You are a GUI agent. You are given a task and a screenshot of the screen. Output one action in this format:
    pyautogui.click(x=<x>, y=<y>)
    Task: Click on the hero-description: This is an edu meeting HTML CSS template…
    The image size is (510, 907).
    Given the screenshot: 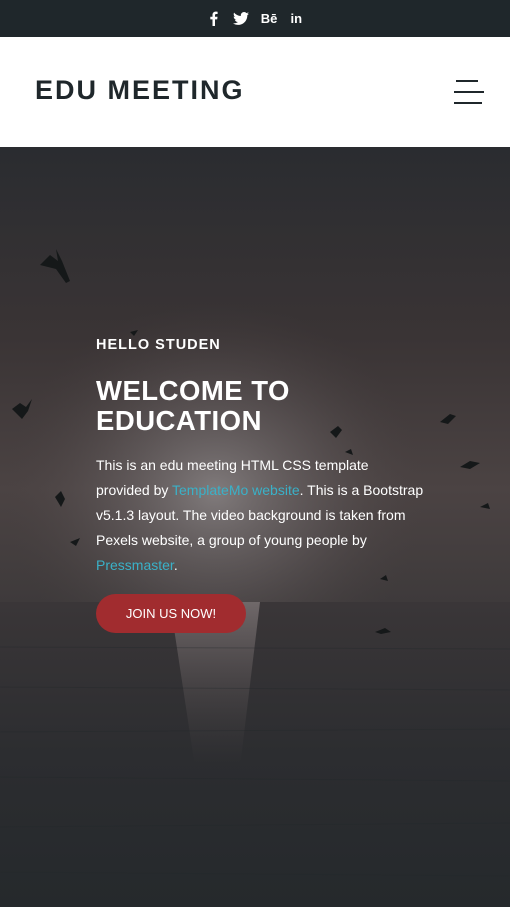 What is the action you would take?
    pyautogui.click(x=261, y=515)
    